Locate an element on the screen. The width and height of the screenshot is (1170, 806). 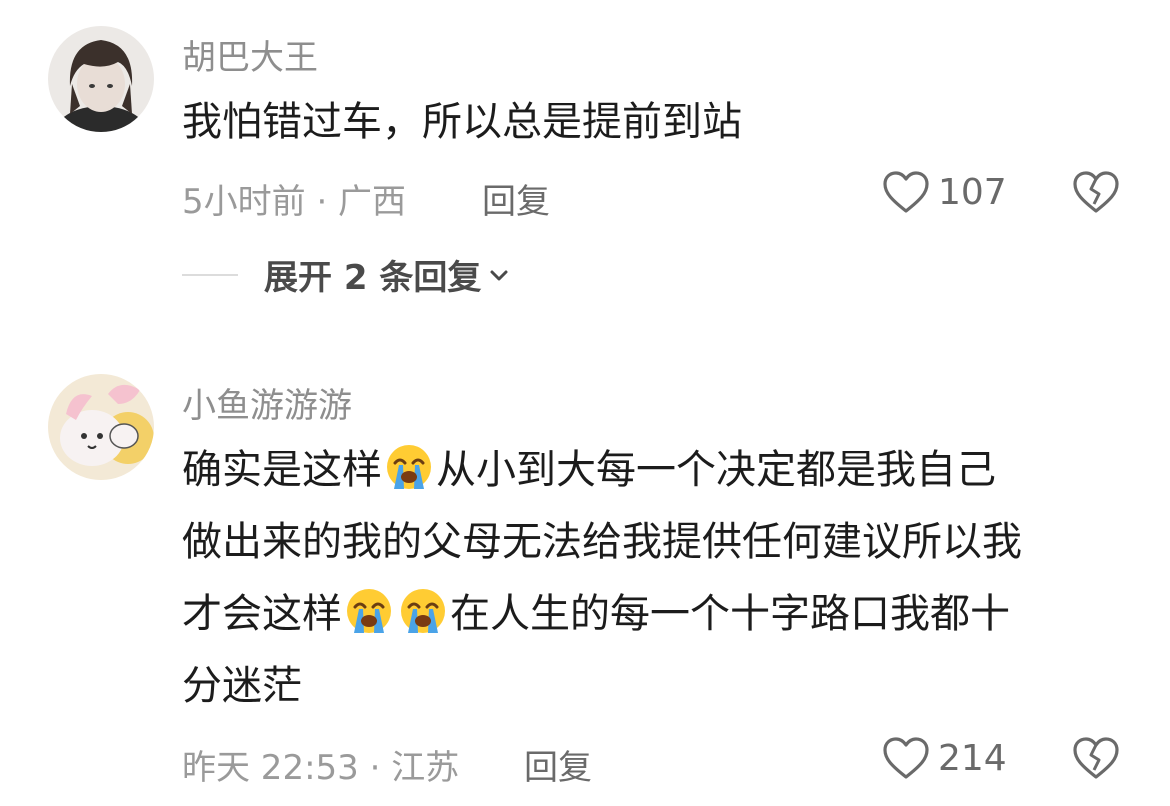
expand-replies: 展开 2 条回复 is located at coordinates (346, 274).